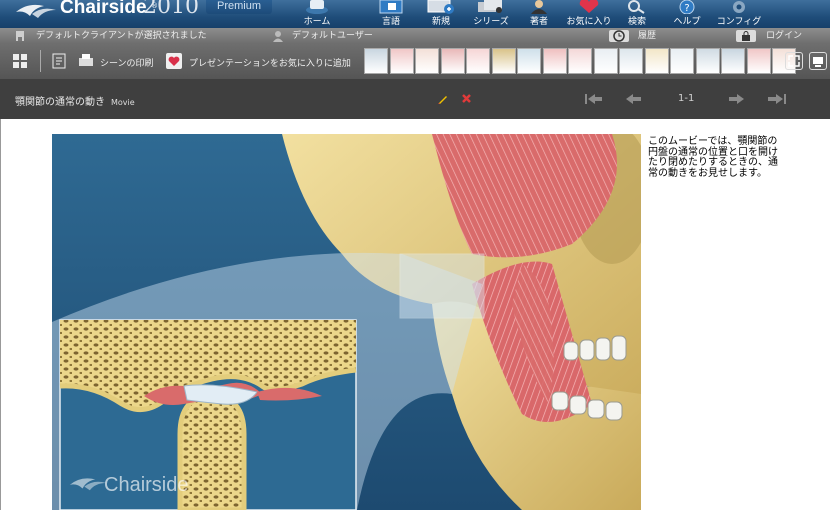 This screenshot has width=830, height=510. Describe the element at coordinates (443, 99) in the screenshot. I see `pencil-icon` at that location.